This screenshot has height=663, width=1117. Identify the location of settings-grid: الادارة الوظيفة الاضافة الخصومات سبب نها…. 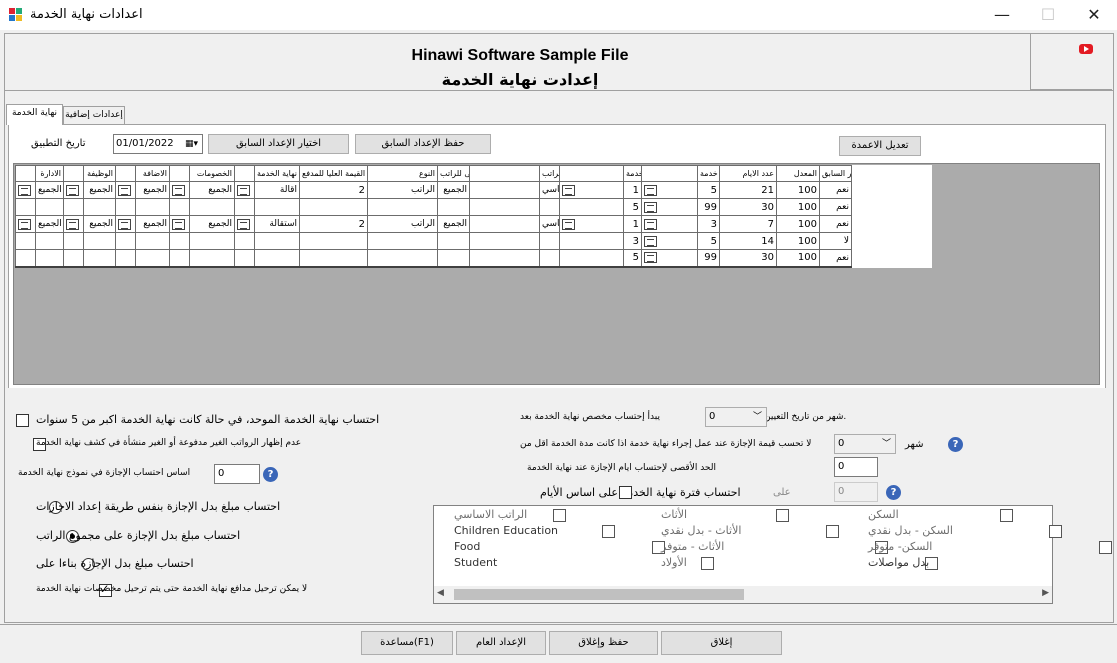
(473, 216).